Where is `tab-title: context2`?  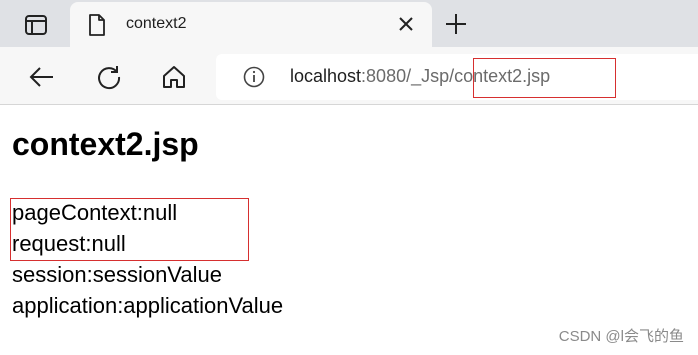
tab-title: context2 is located at coordinates (156, 23).